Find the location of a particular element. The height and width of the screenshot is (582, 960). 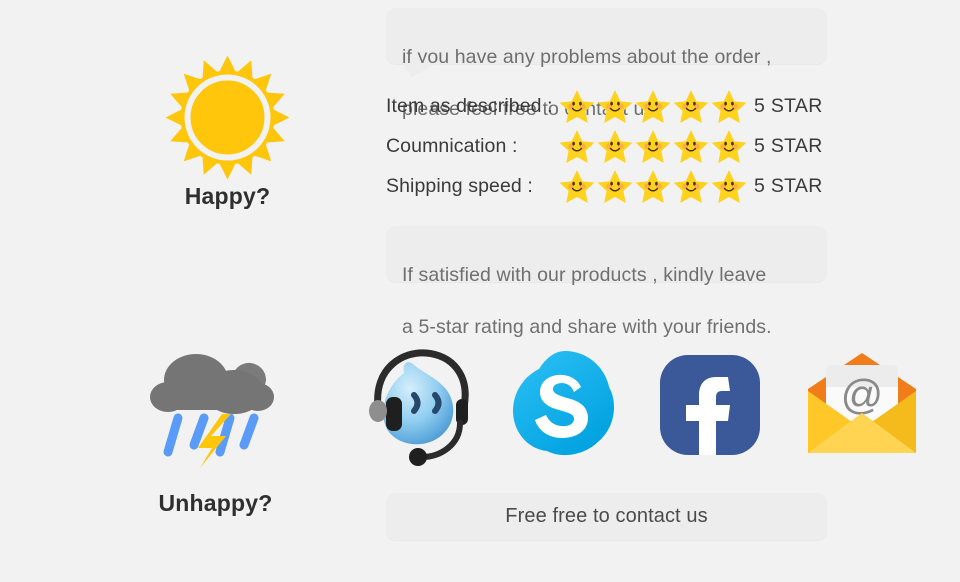

unhappy-label: Unhappy? is located at coordinates (215, 503).